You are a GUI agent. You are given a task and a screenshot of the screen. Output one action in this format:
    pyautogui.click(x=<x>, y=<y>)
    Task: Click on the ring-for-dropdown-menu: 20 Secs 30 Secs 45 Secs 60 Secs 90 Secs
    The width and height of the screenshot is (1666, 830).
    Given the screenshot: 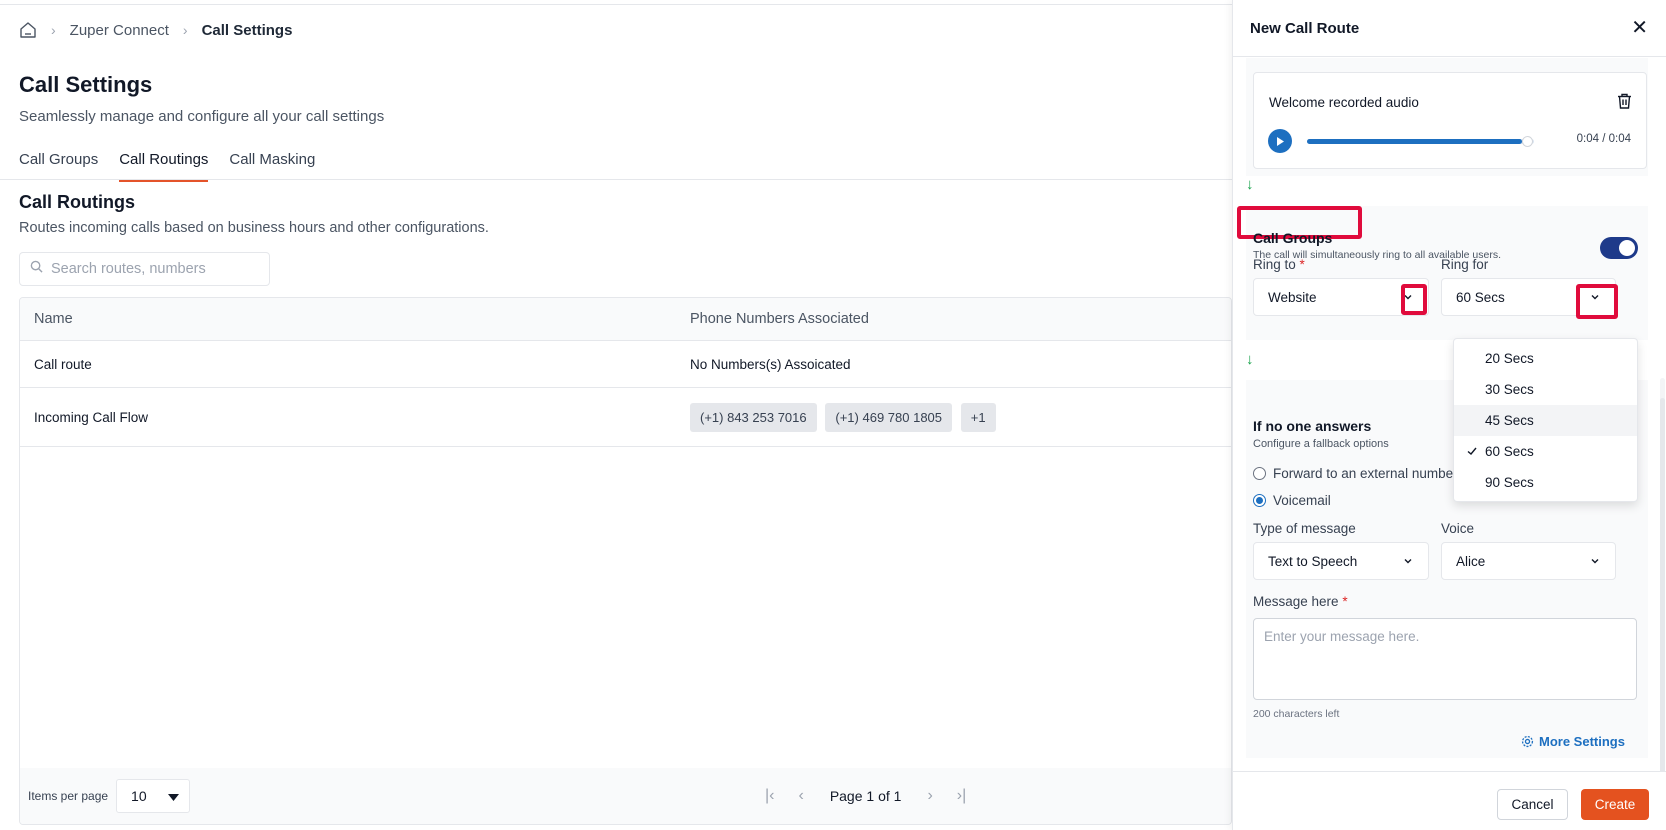 What is the action you would take?
    pyautogui.click(x=1545, y=420)
    